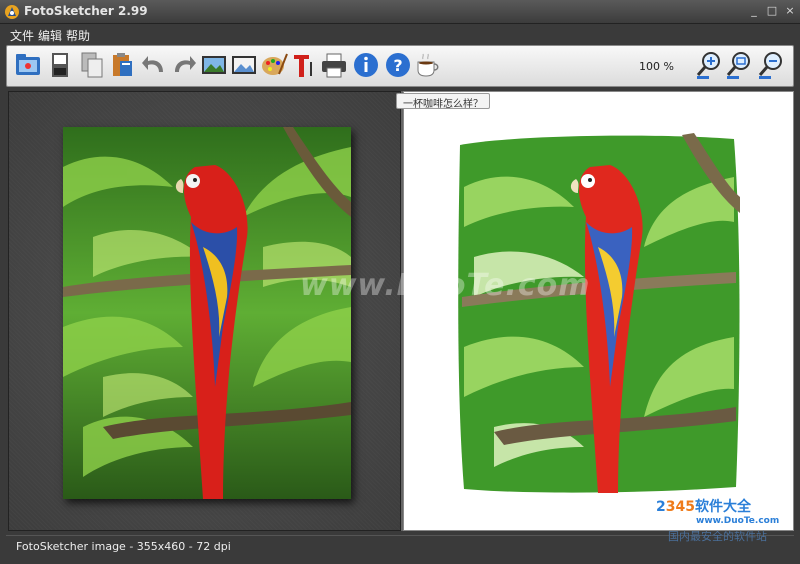 The image size is (800, 564). Describe the element at coordinates (60, 66) in the screenshot. I see `save-icon` at that location.